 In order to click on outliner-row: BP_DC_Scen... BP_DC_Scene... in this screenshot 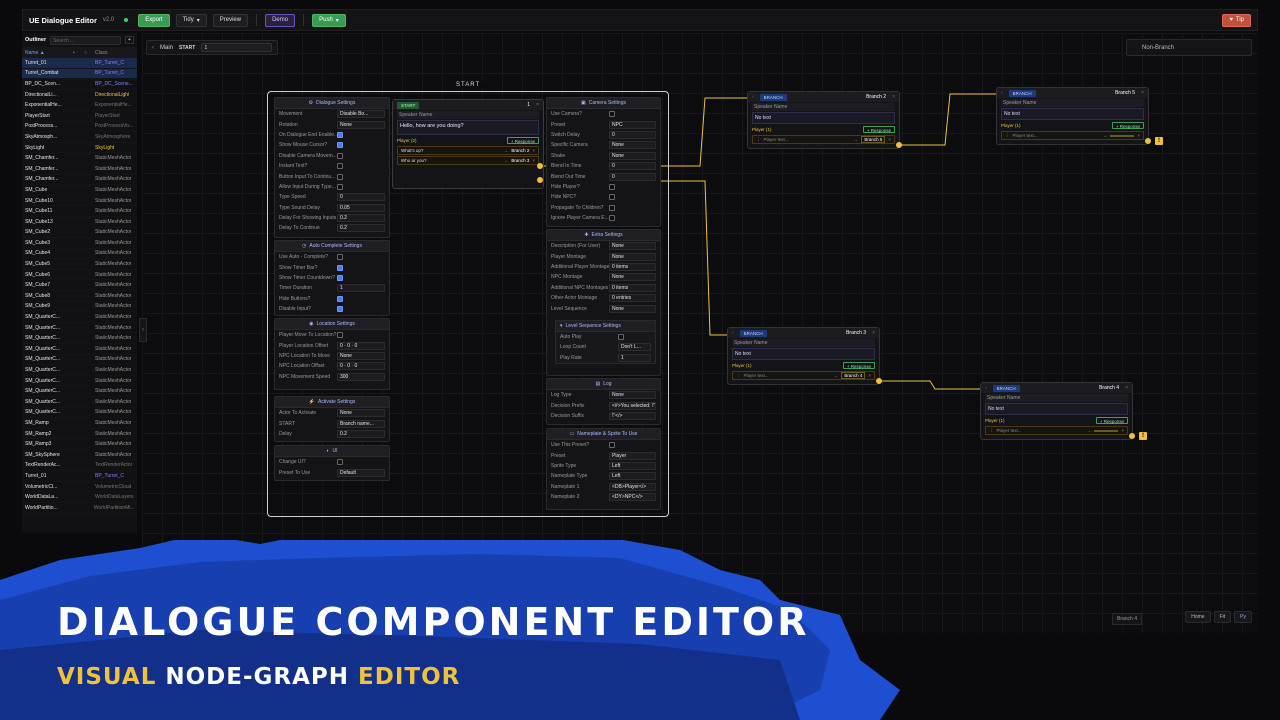, I will do `click(79, 84)`.